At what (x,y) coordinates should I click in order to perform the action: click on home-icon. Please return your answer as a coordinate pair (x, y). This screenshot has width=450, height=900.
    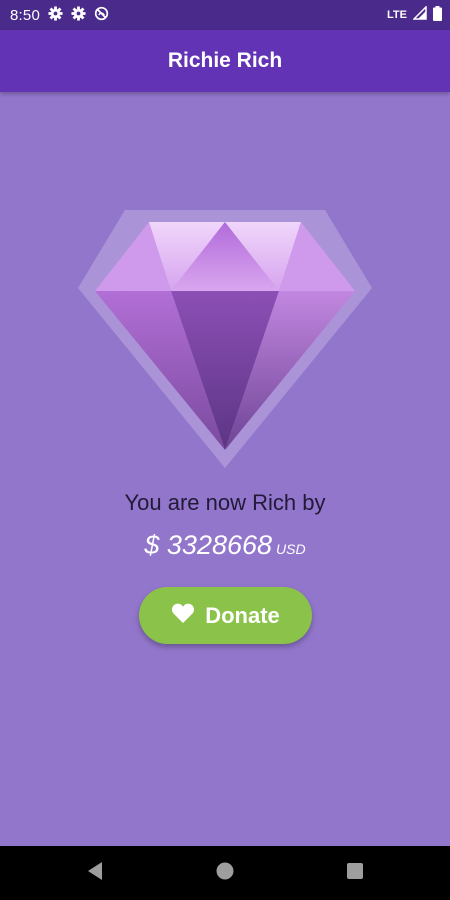
    Looking at the image, I should click on (225, 873).